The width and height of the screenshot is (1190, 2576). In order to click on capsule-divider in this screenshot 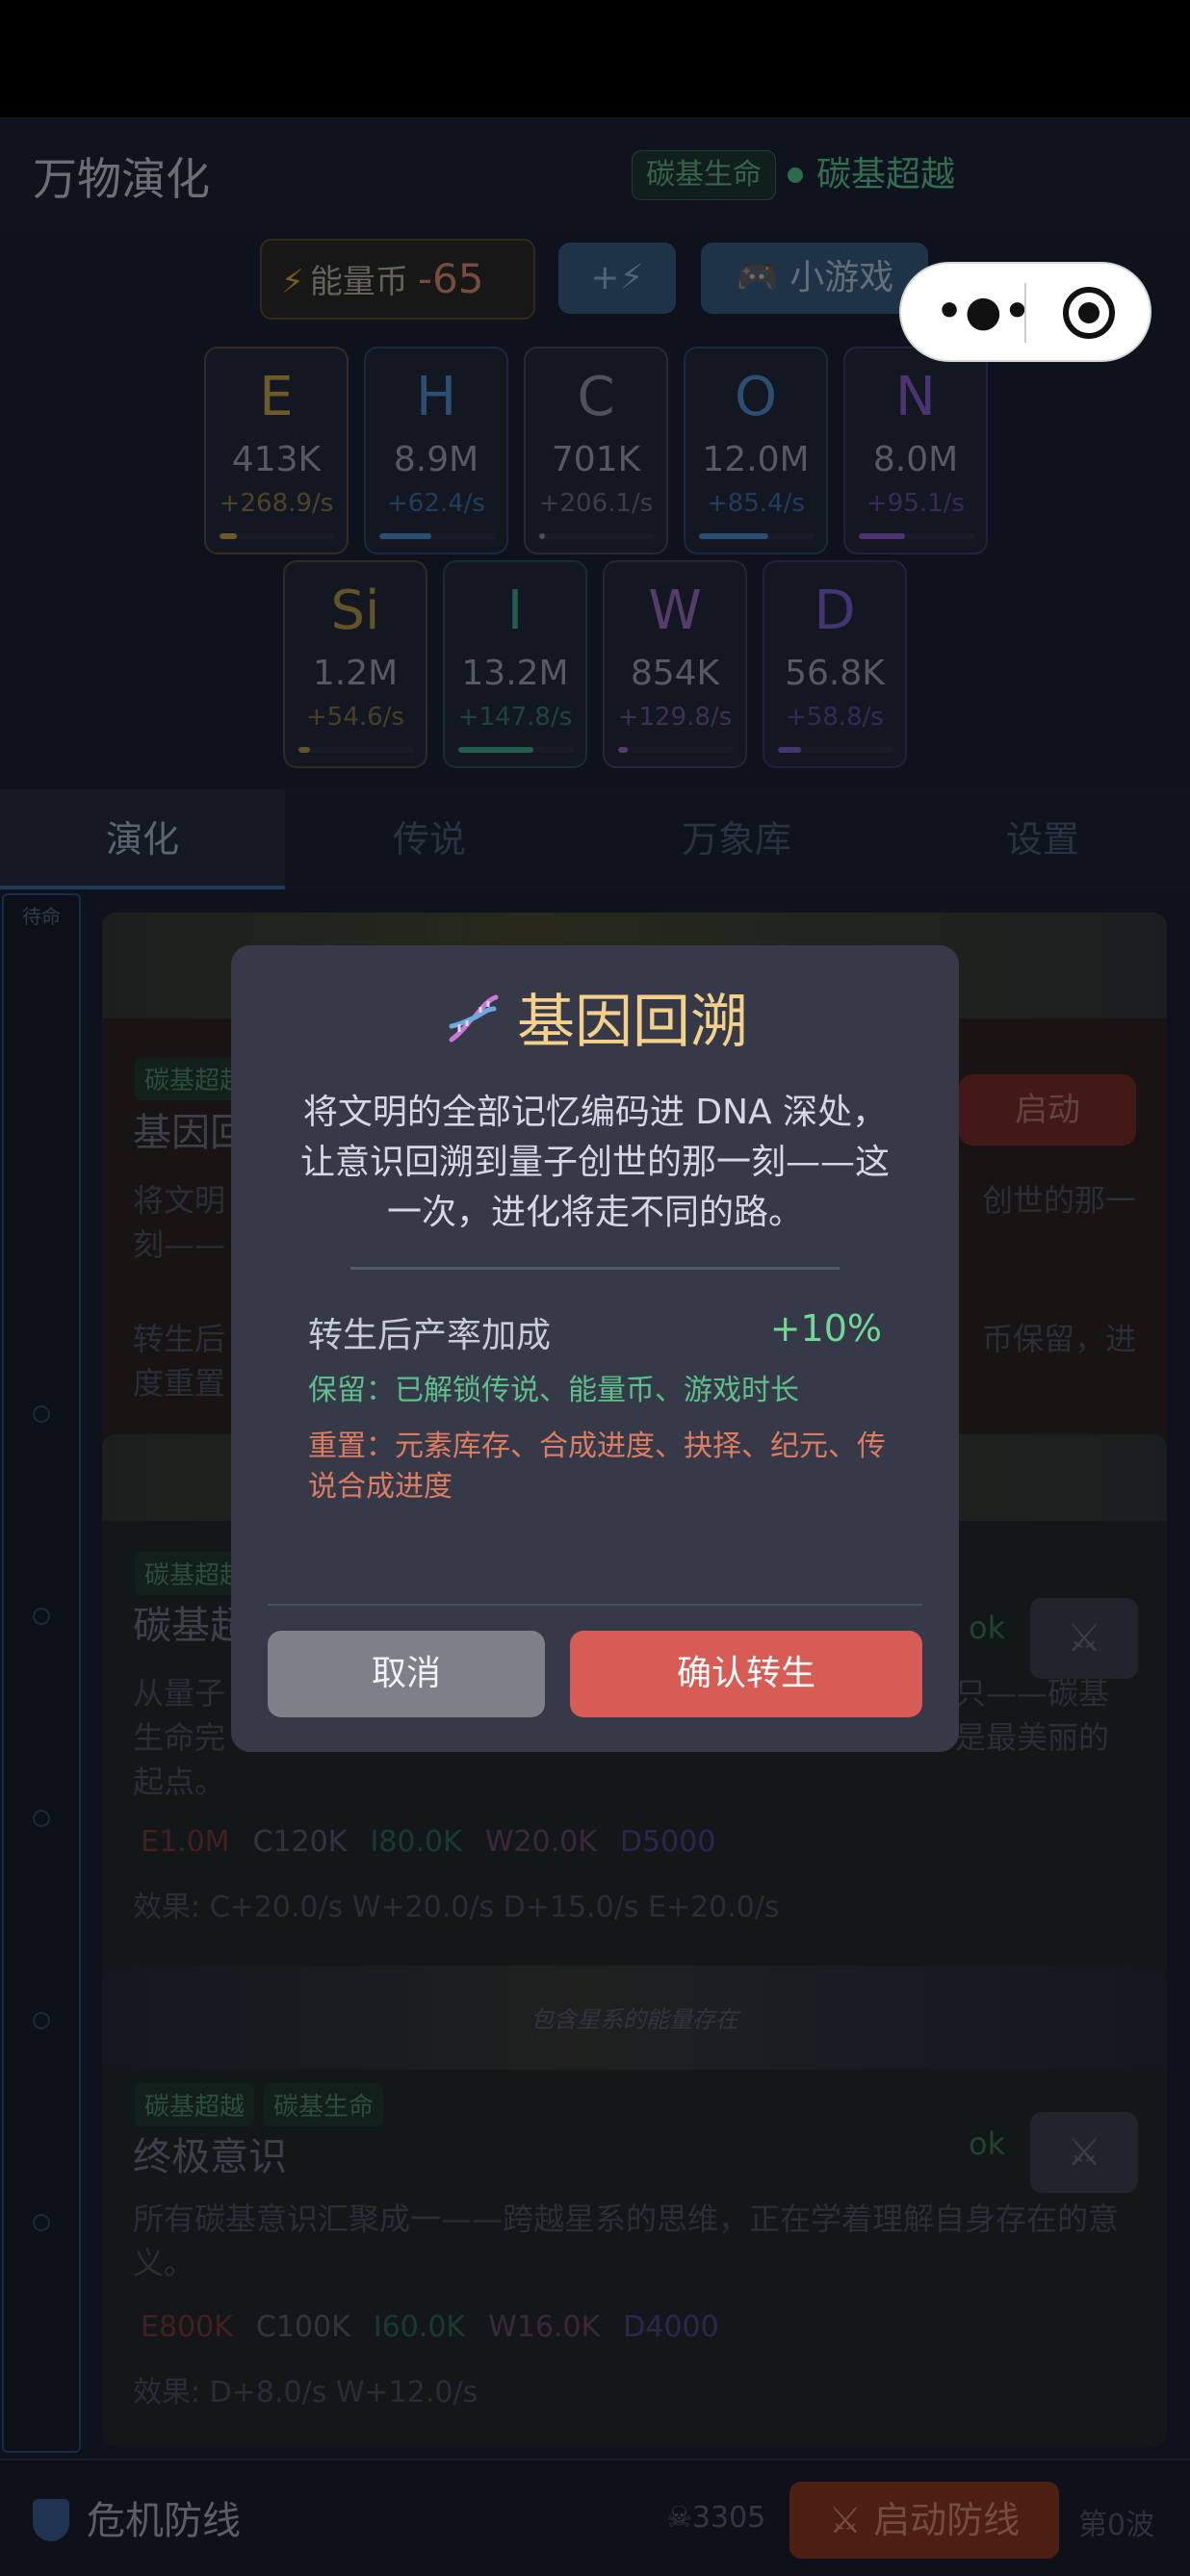, I will do `click(1025, 313)`.